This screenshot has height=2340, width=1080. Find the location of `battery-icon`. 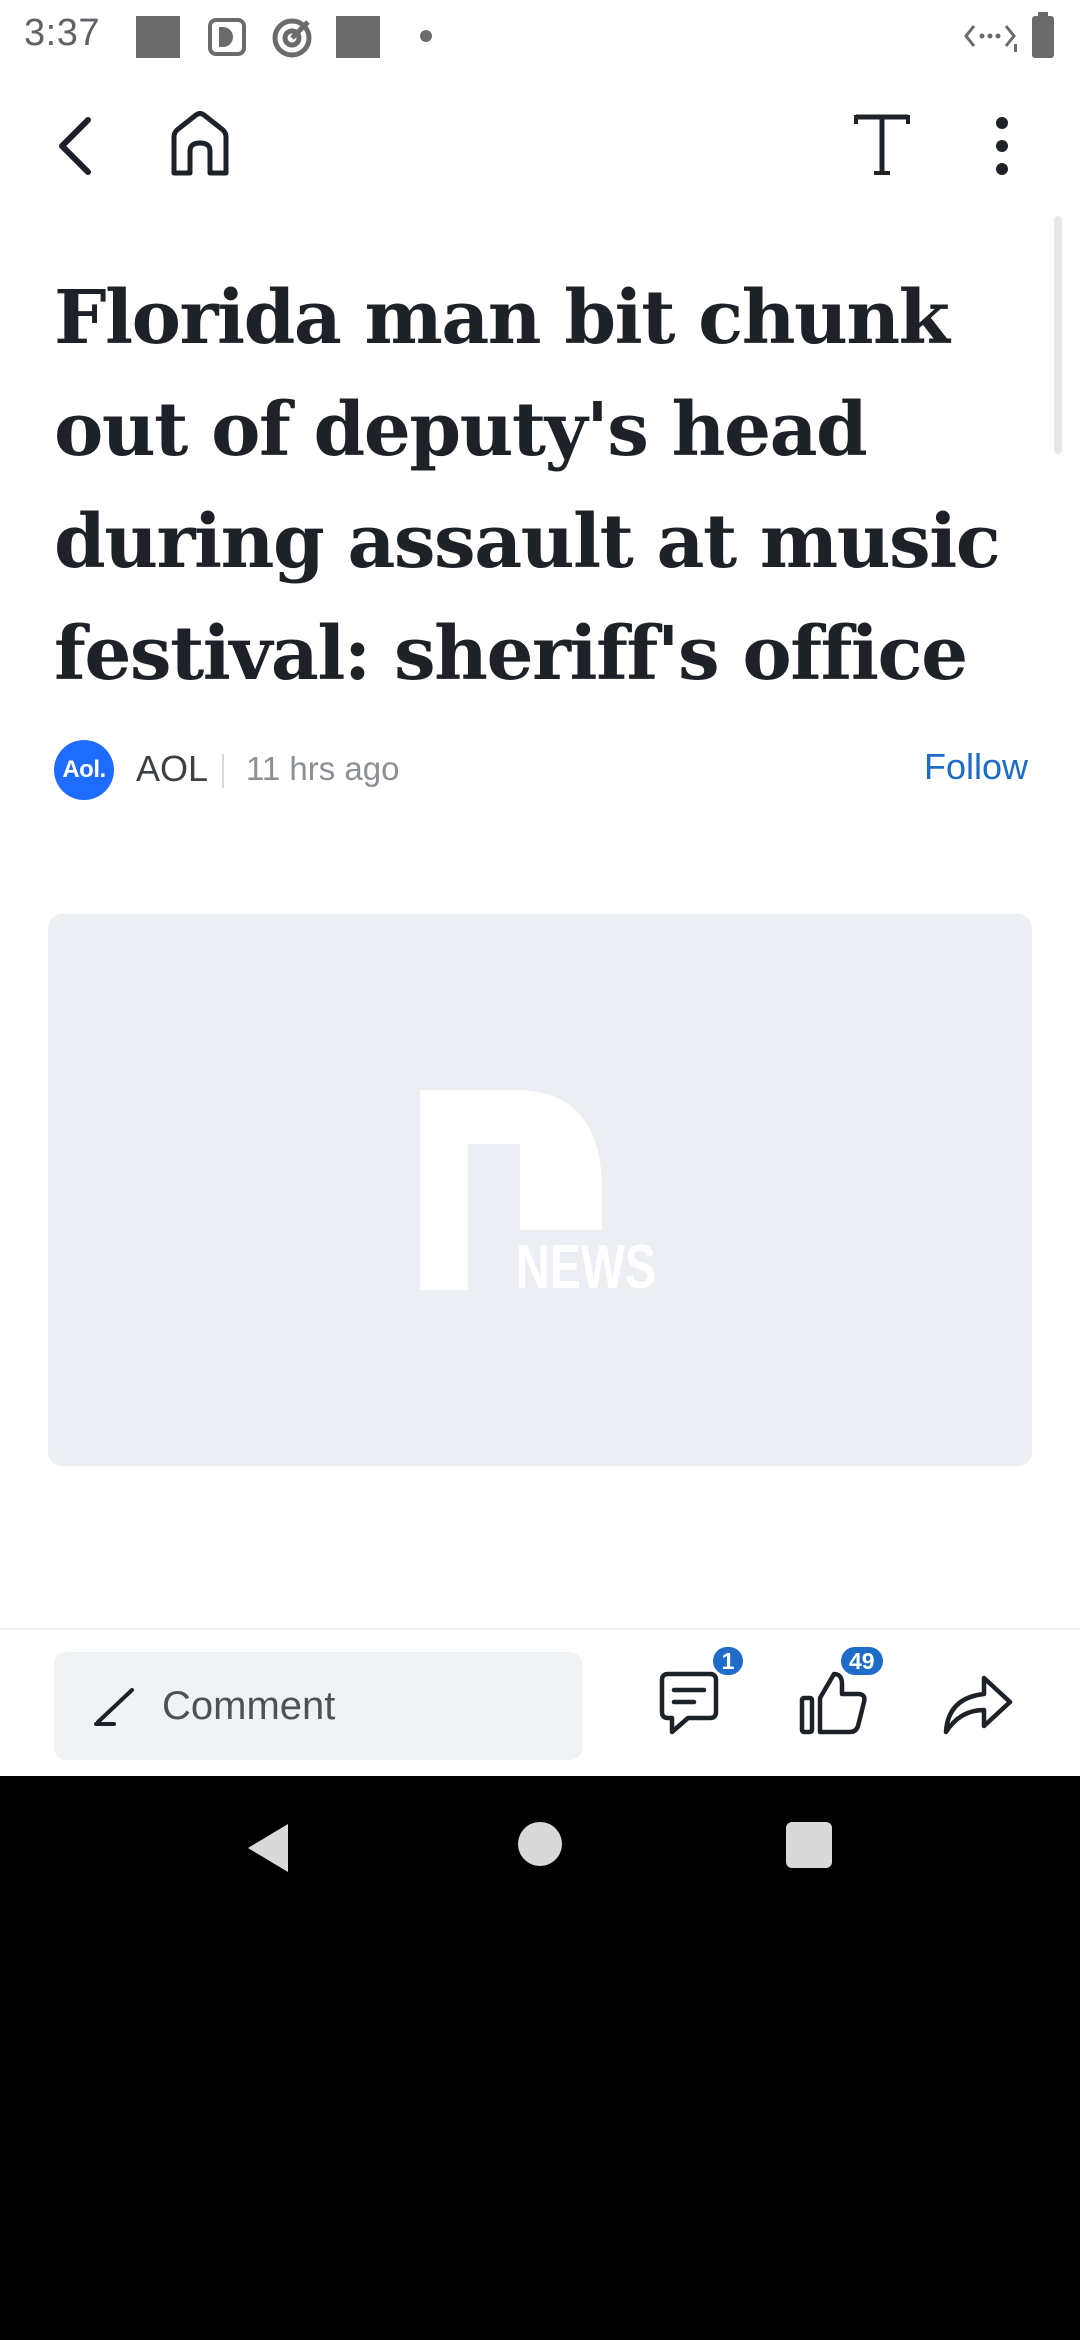

battery-icon is located at coordinates (1043, 35).